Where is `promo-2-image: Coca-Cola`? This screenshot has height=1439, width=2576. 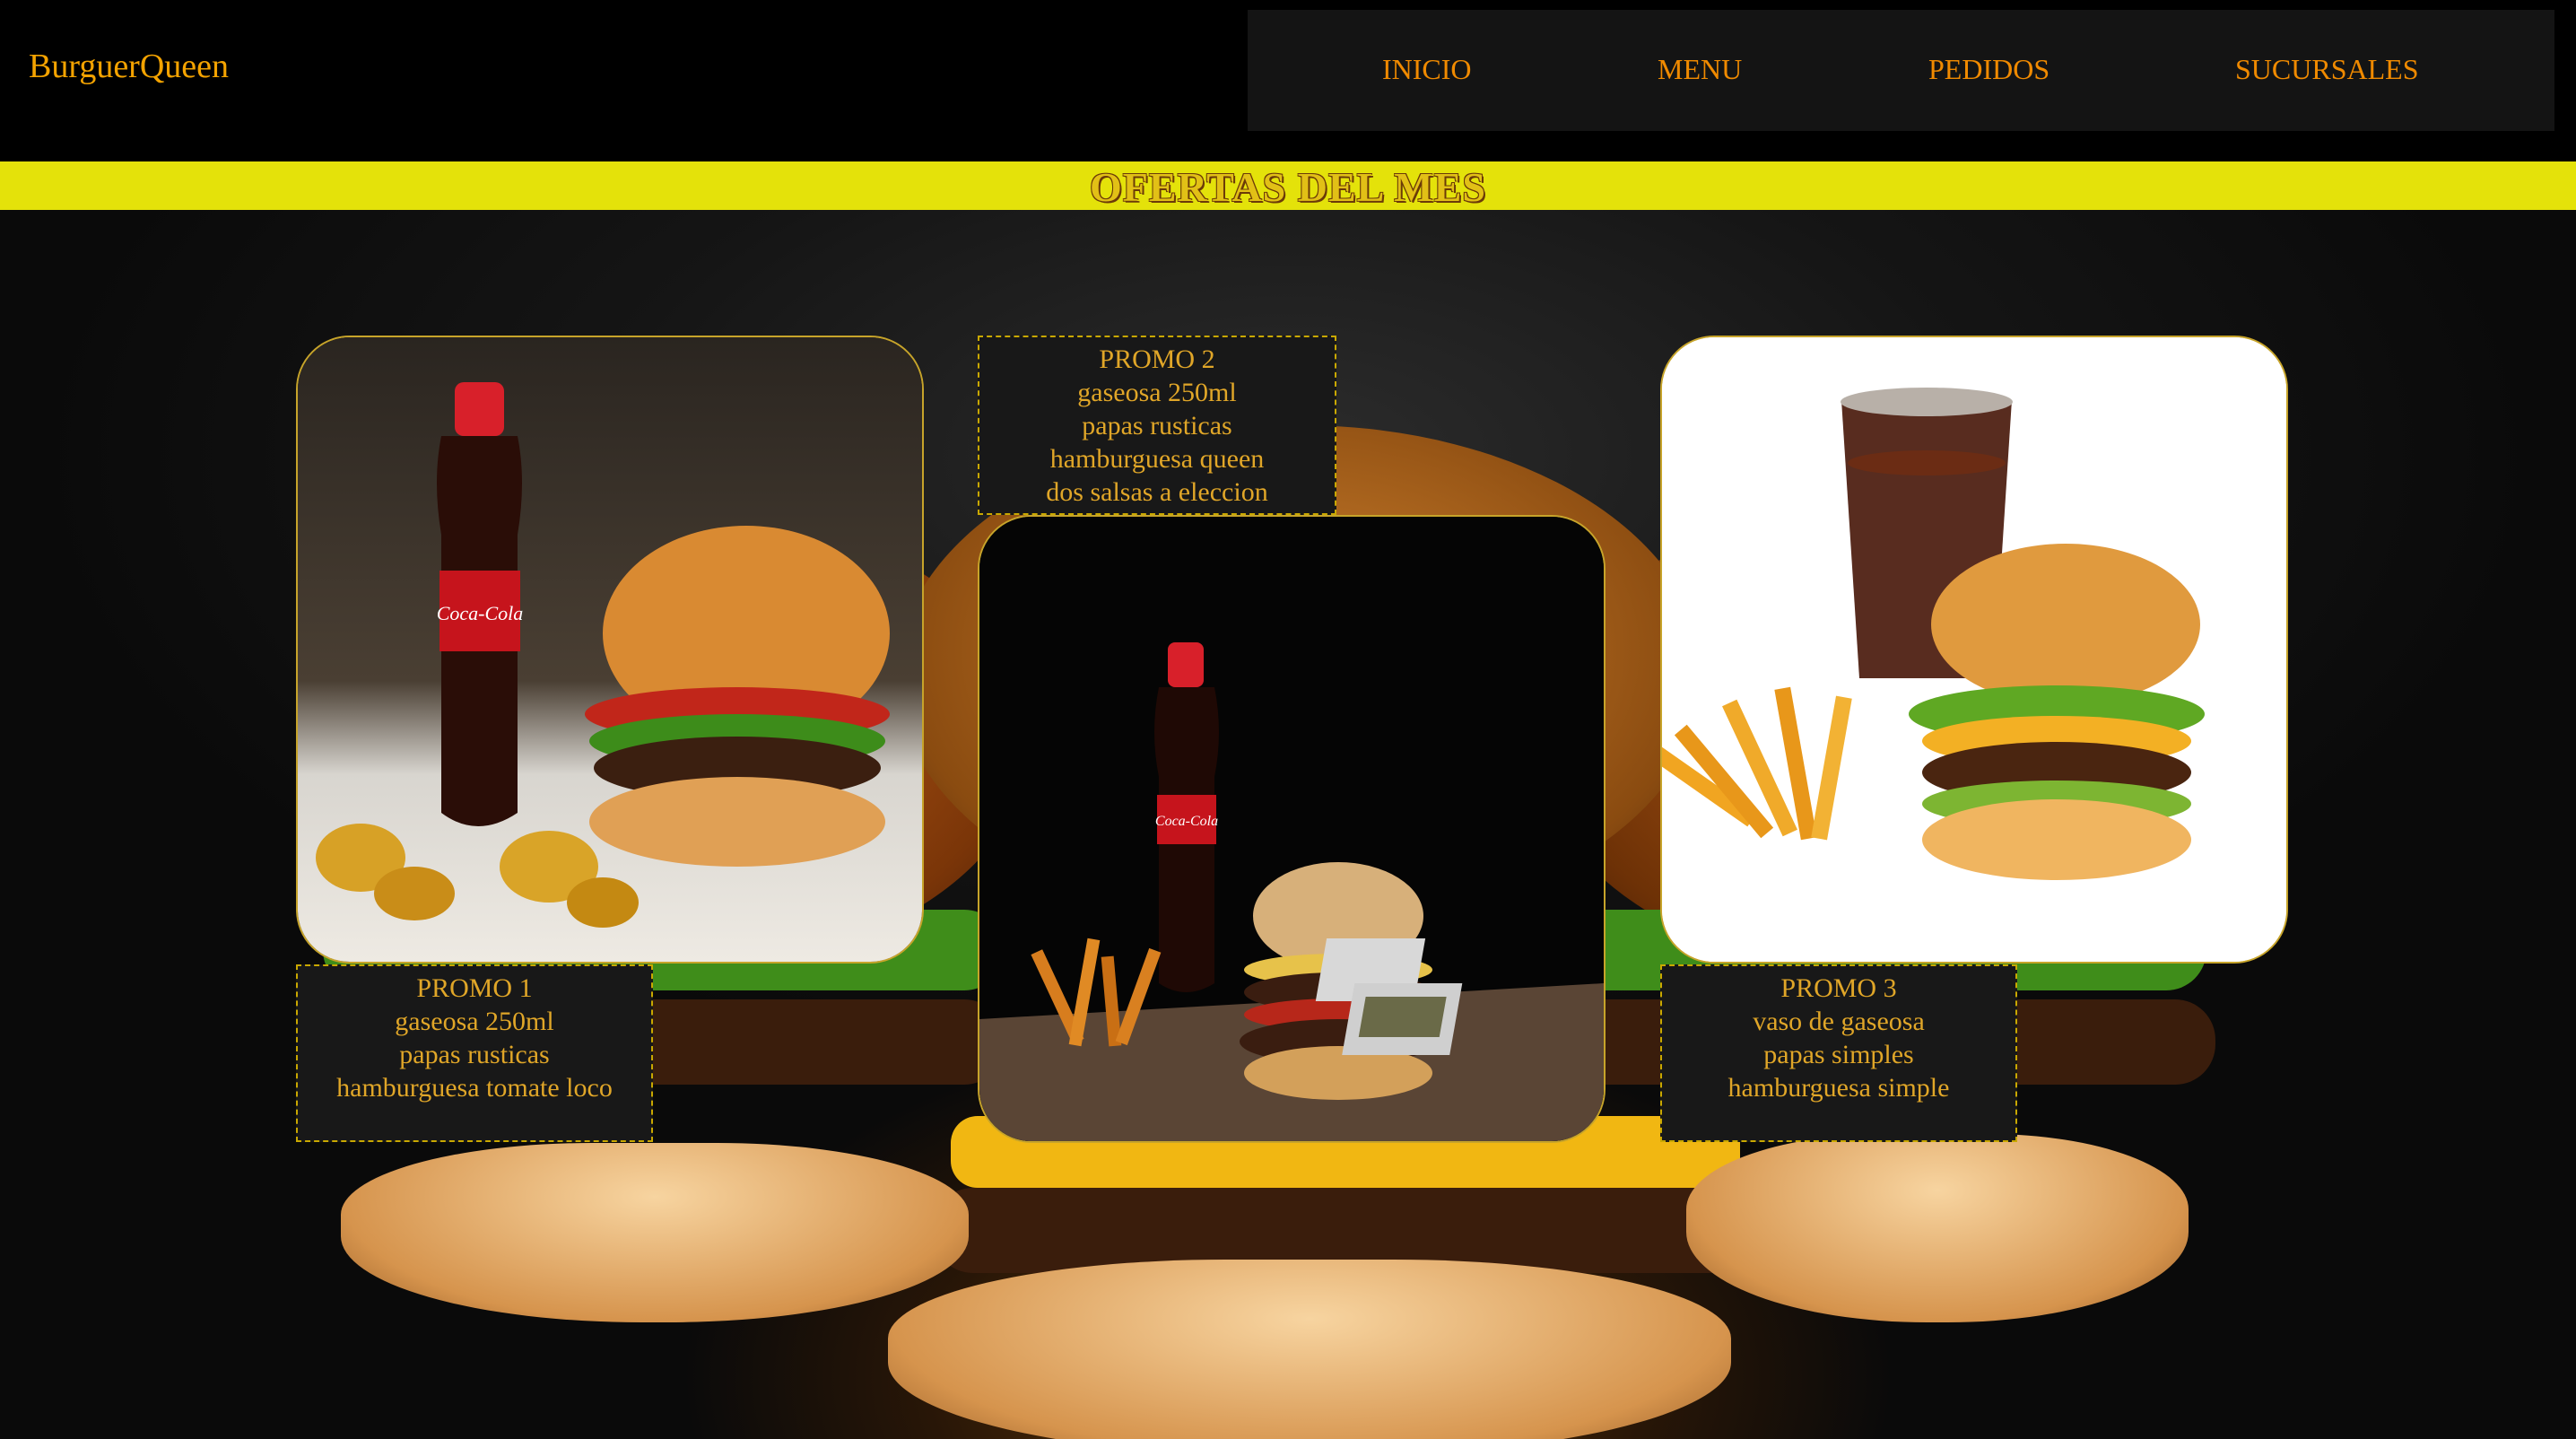 promo-2-image: Coca-Cola is located at coordinates (1292, 829).